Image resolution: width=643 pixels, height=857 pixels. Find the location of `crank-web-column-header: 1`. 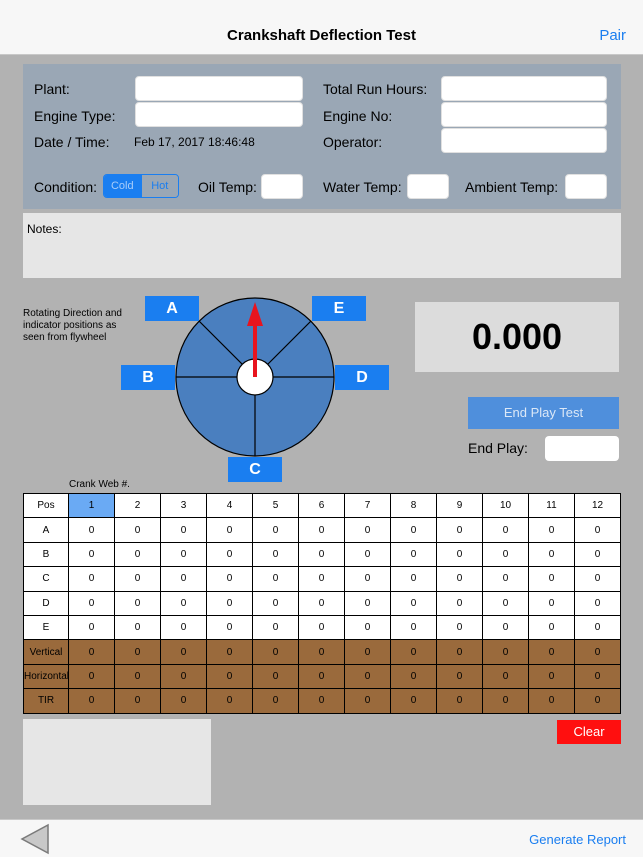

crank-web-column-header: 1 is located at coordinates (91, 505).